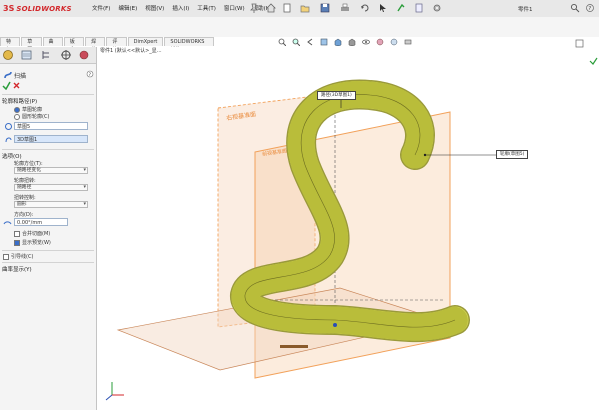  I want to click on options-gear-icon, so click(437, 8).